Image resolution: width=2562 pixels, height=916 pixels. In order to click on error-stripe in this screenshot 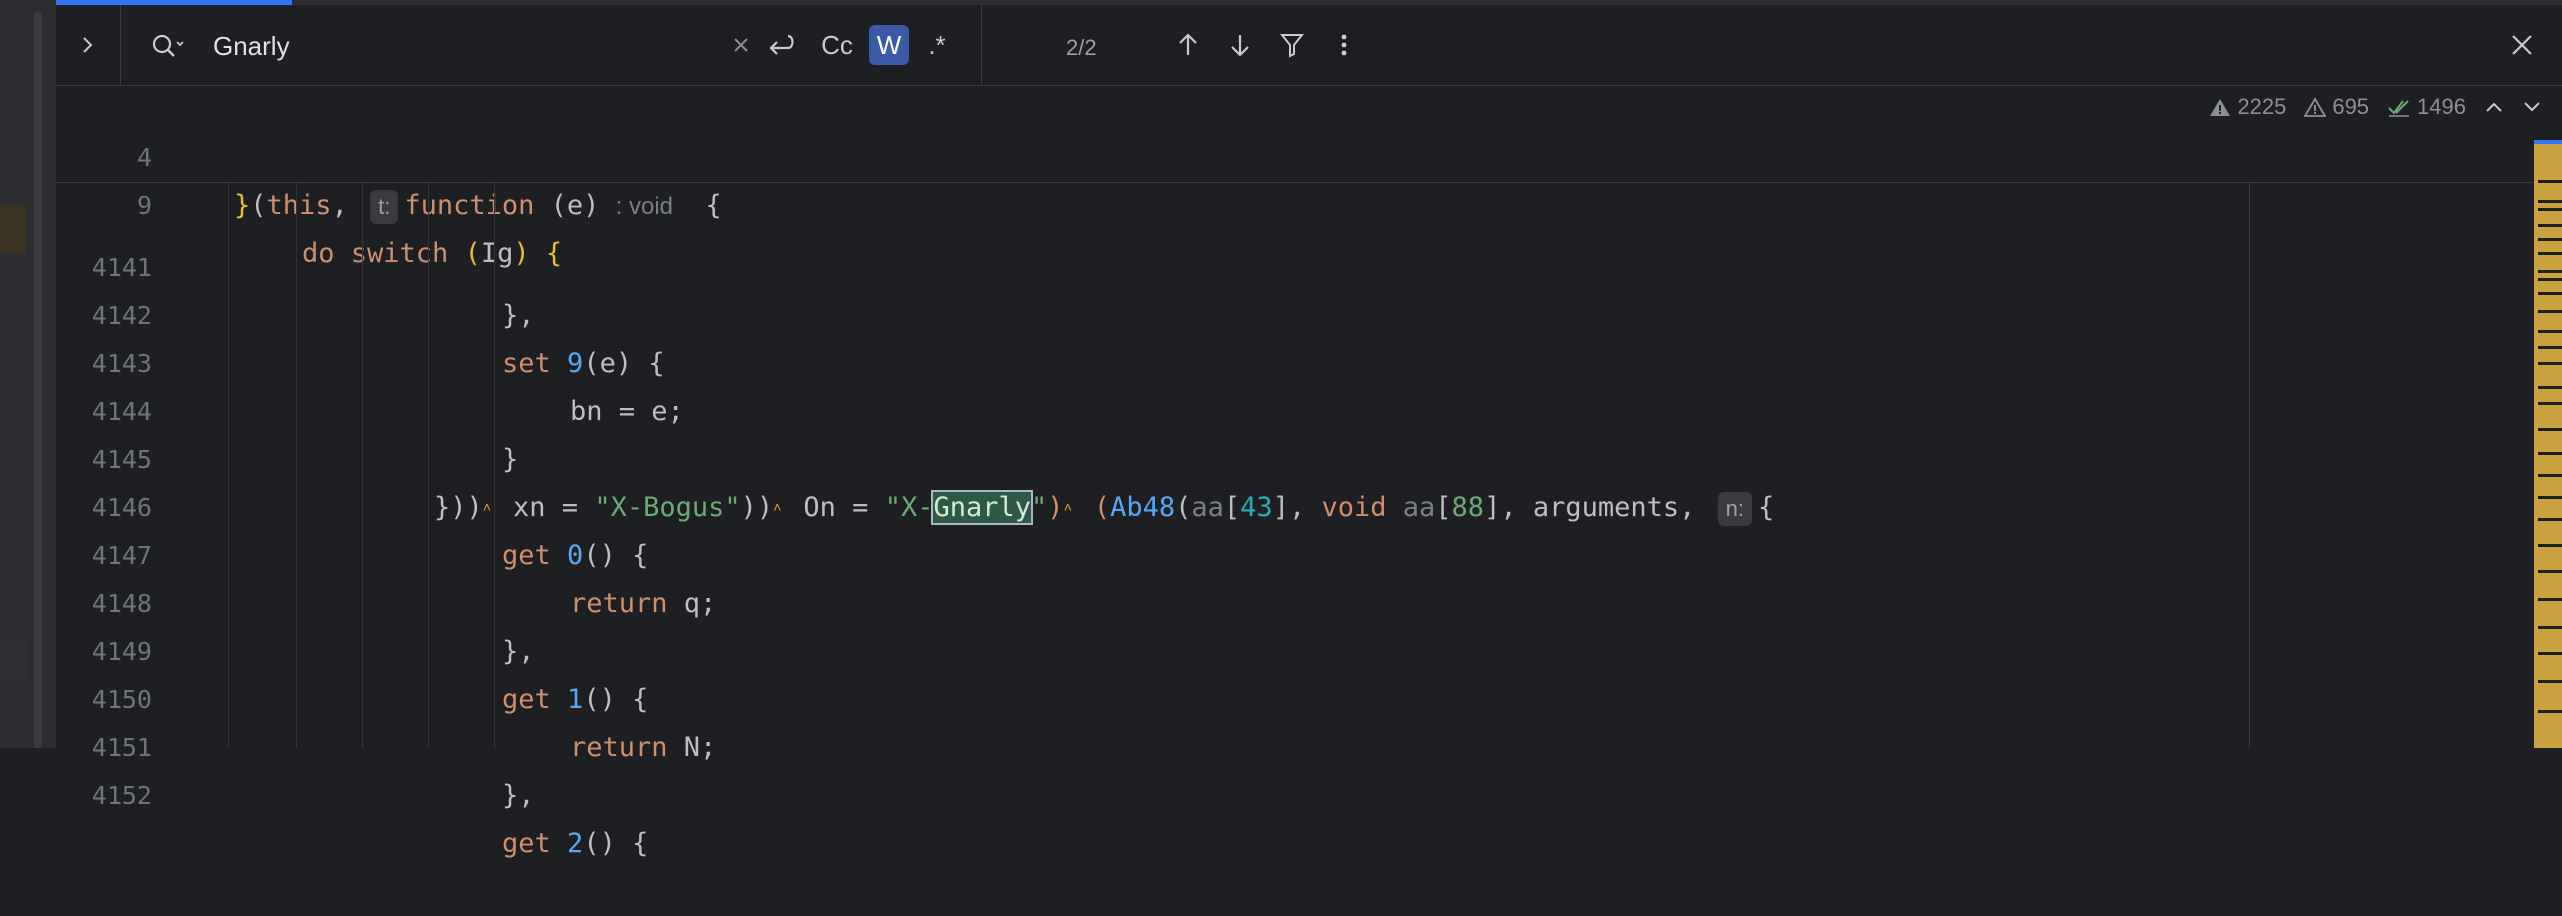, I will do `click(2548, 444)`.